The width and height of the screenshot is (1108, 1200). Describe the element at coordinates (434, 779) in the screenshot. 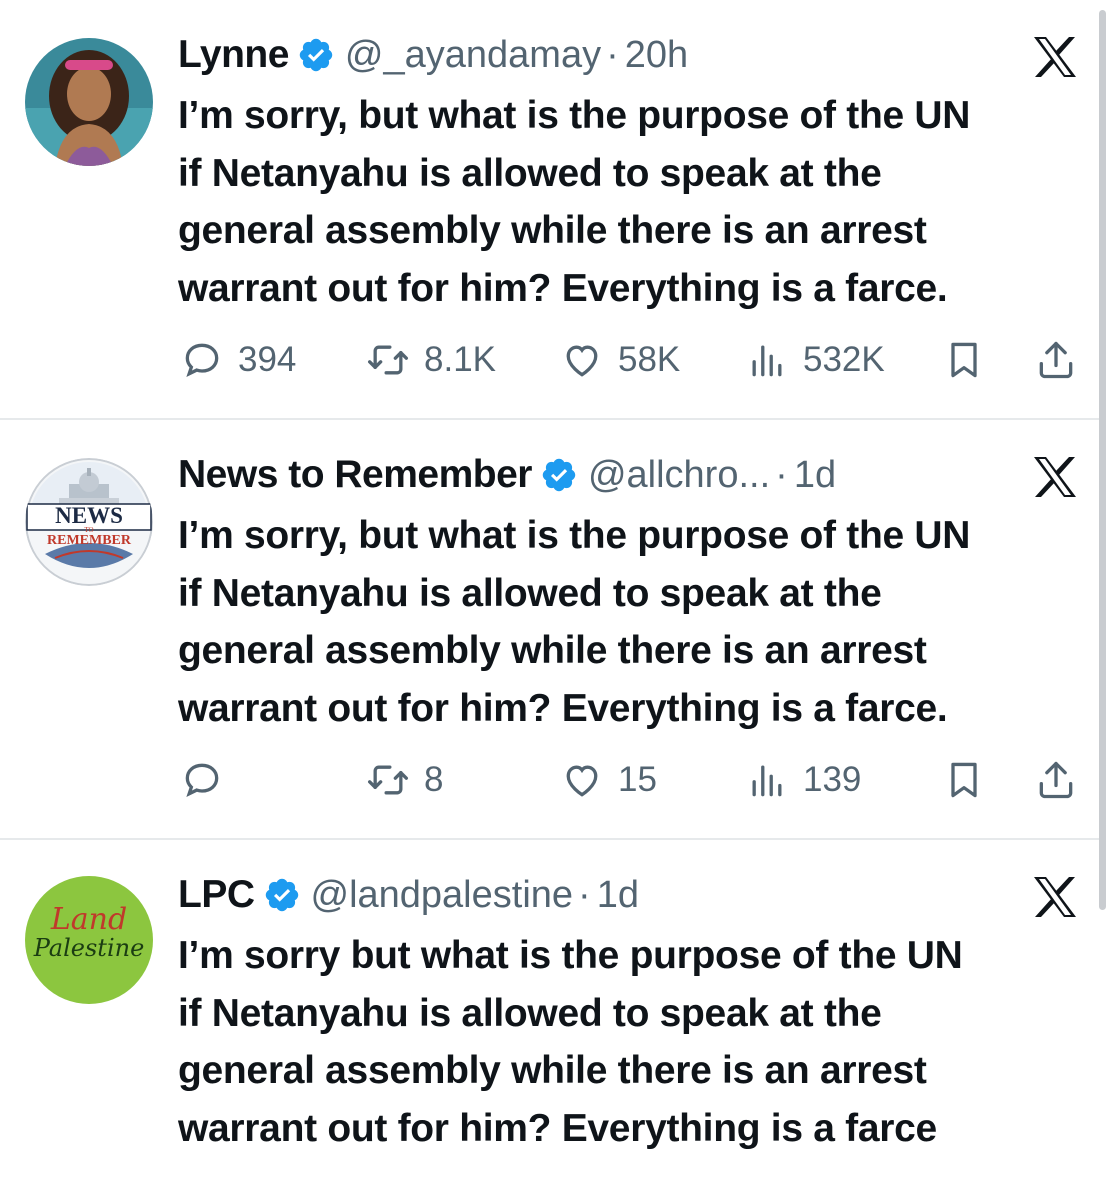

I see `repost-count: 8` at that location.